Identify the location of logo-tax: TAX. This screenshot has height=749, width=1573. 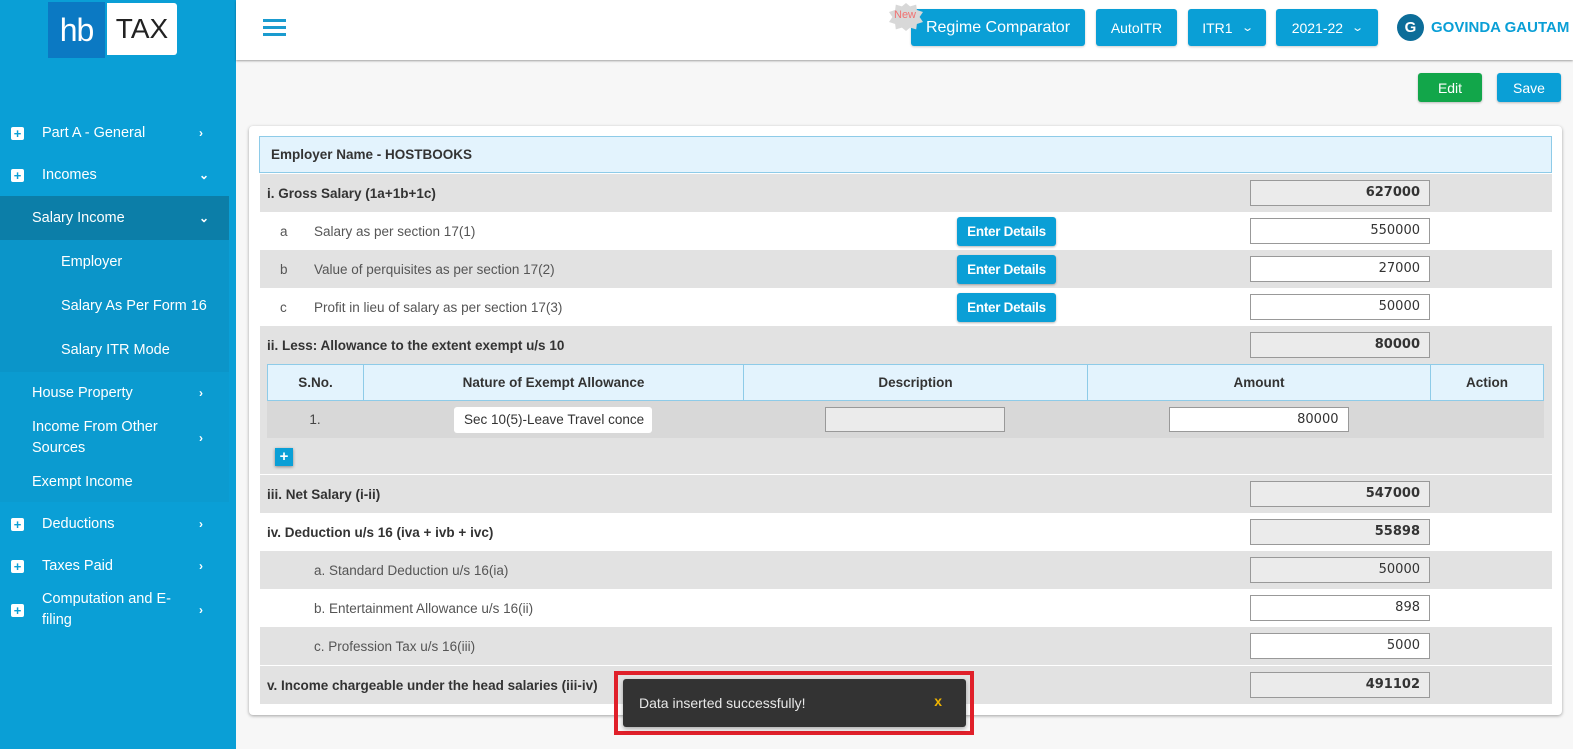
(142, 29).